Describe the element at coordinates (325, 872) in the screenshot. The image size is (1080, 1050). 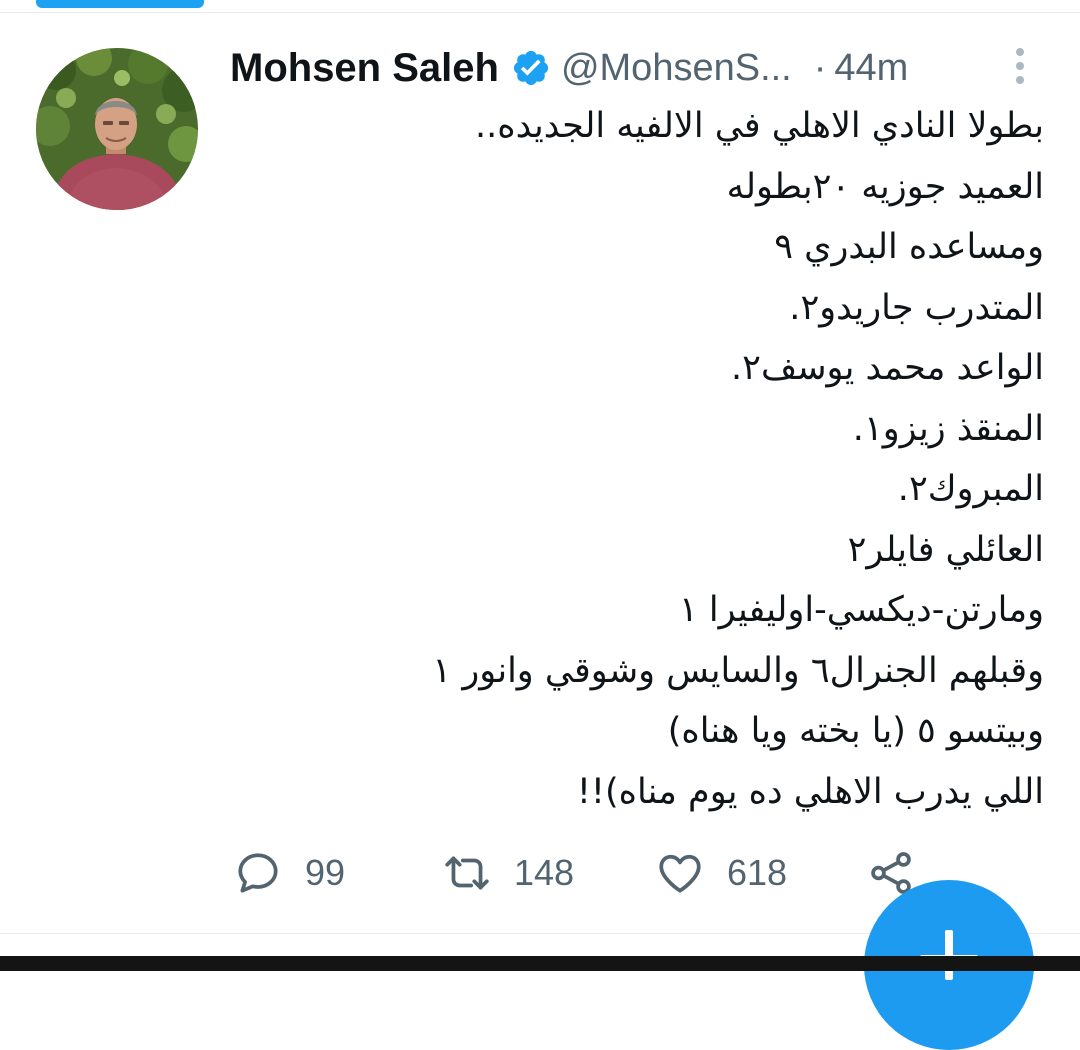
I see `reply-count: 99` at that location.